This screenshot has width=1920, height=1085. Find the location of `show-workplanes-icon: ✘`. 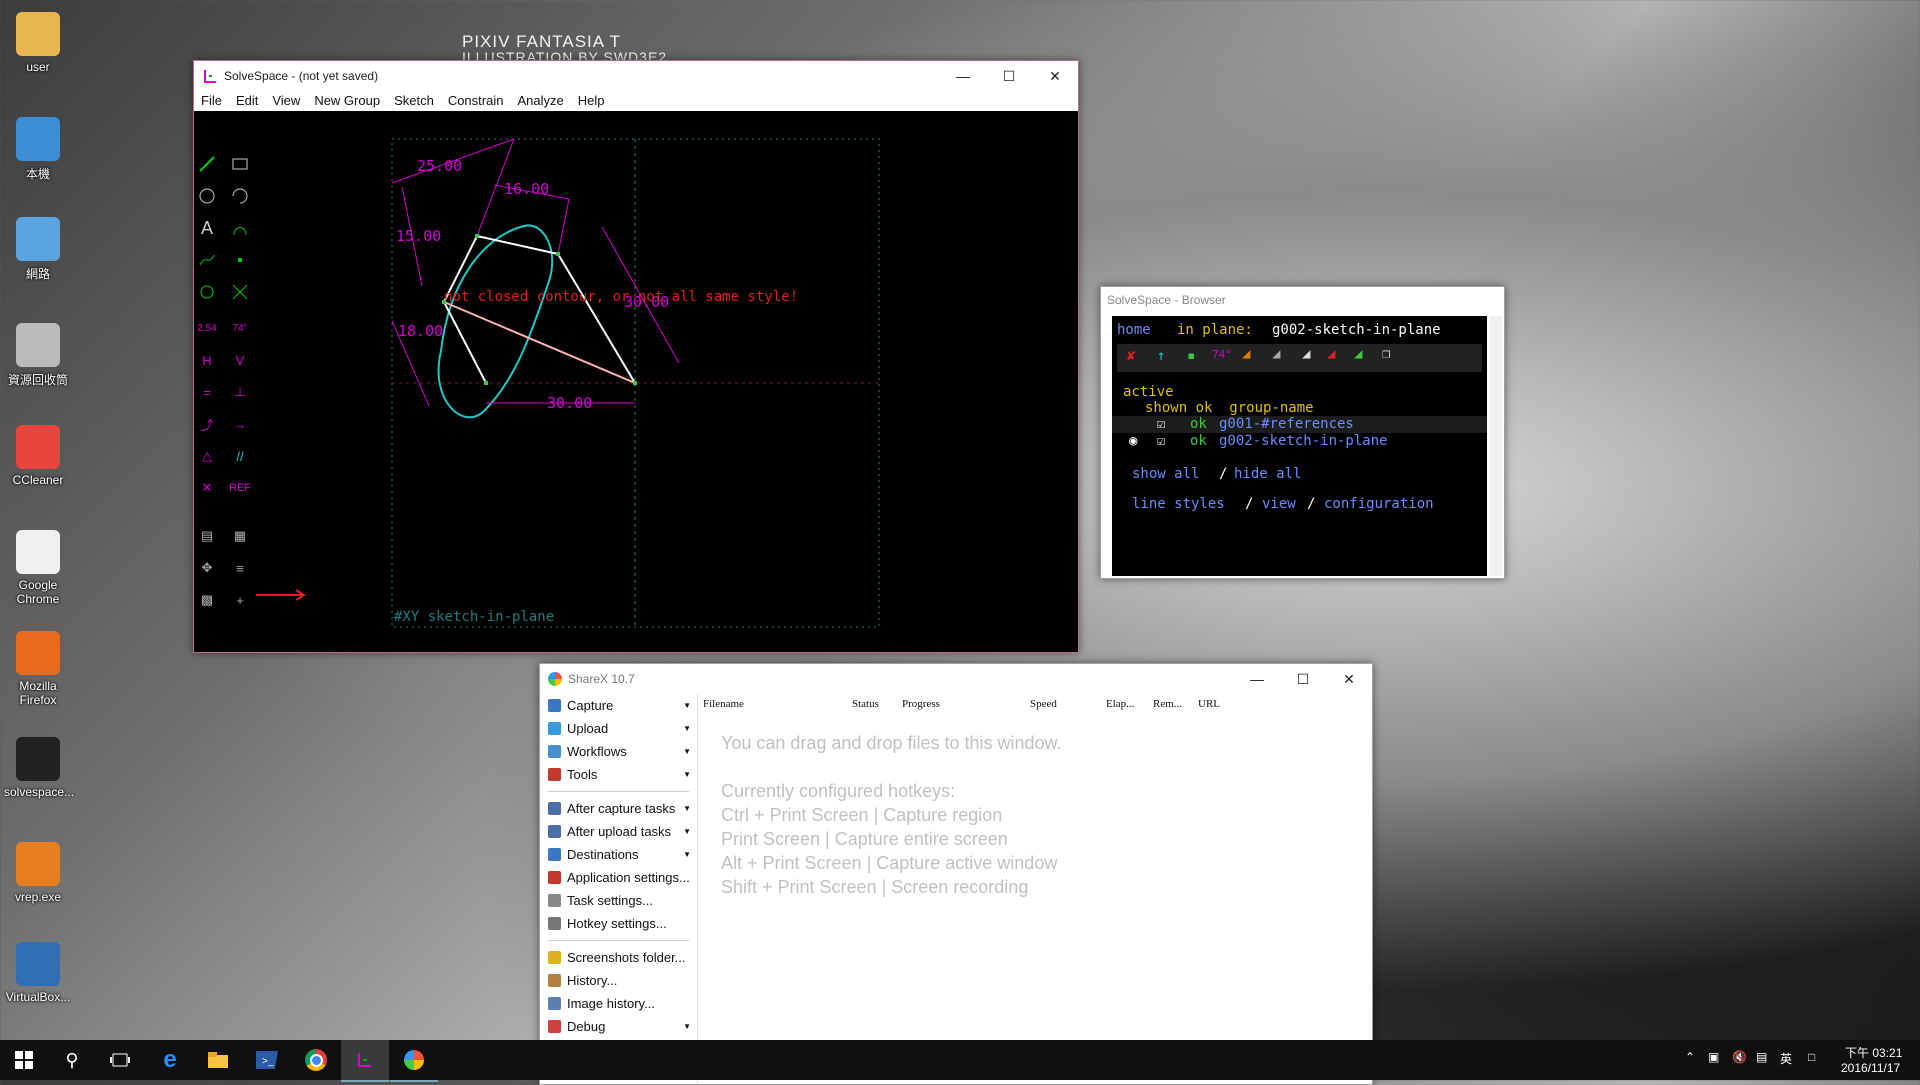

show-workplanes-icon: ✘ is located at coordinates (1131, 356).